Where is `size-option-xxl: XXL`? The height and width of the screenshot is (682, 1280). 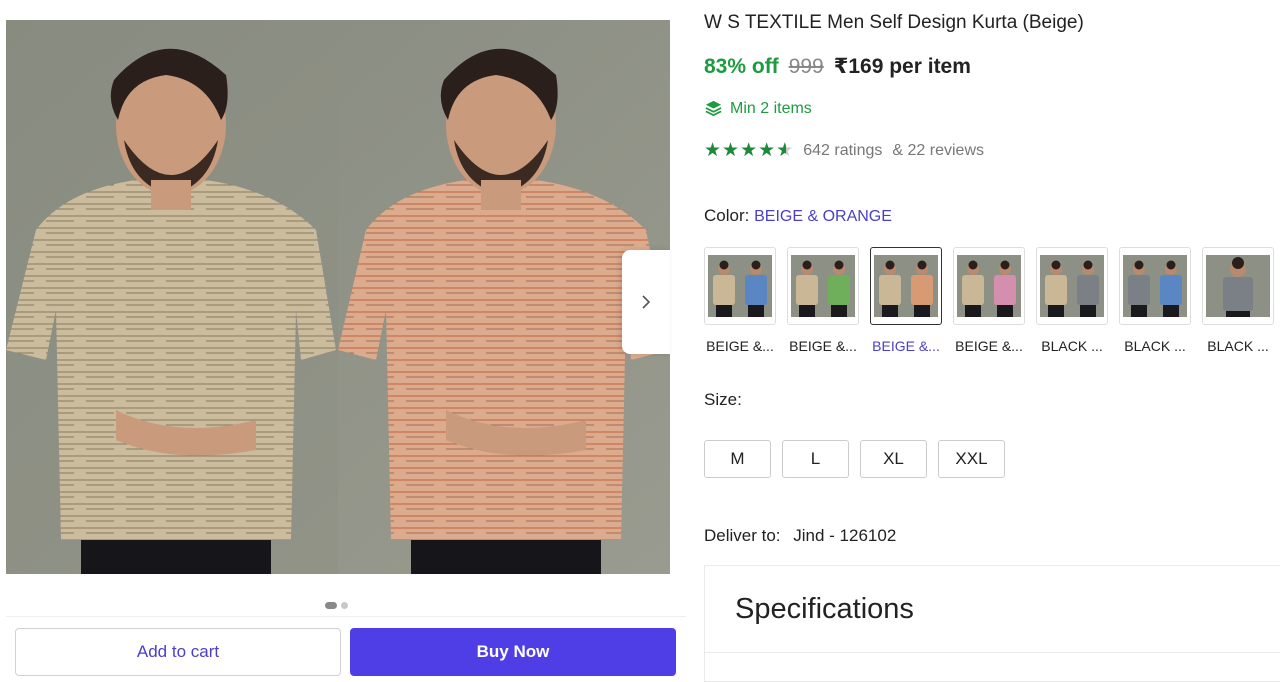 size-option-xxl: XXL is located at coordinates (971, 459).